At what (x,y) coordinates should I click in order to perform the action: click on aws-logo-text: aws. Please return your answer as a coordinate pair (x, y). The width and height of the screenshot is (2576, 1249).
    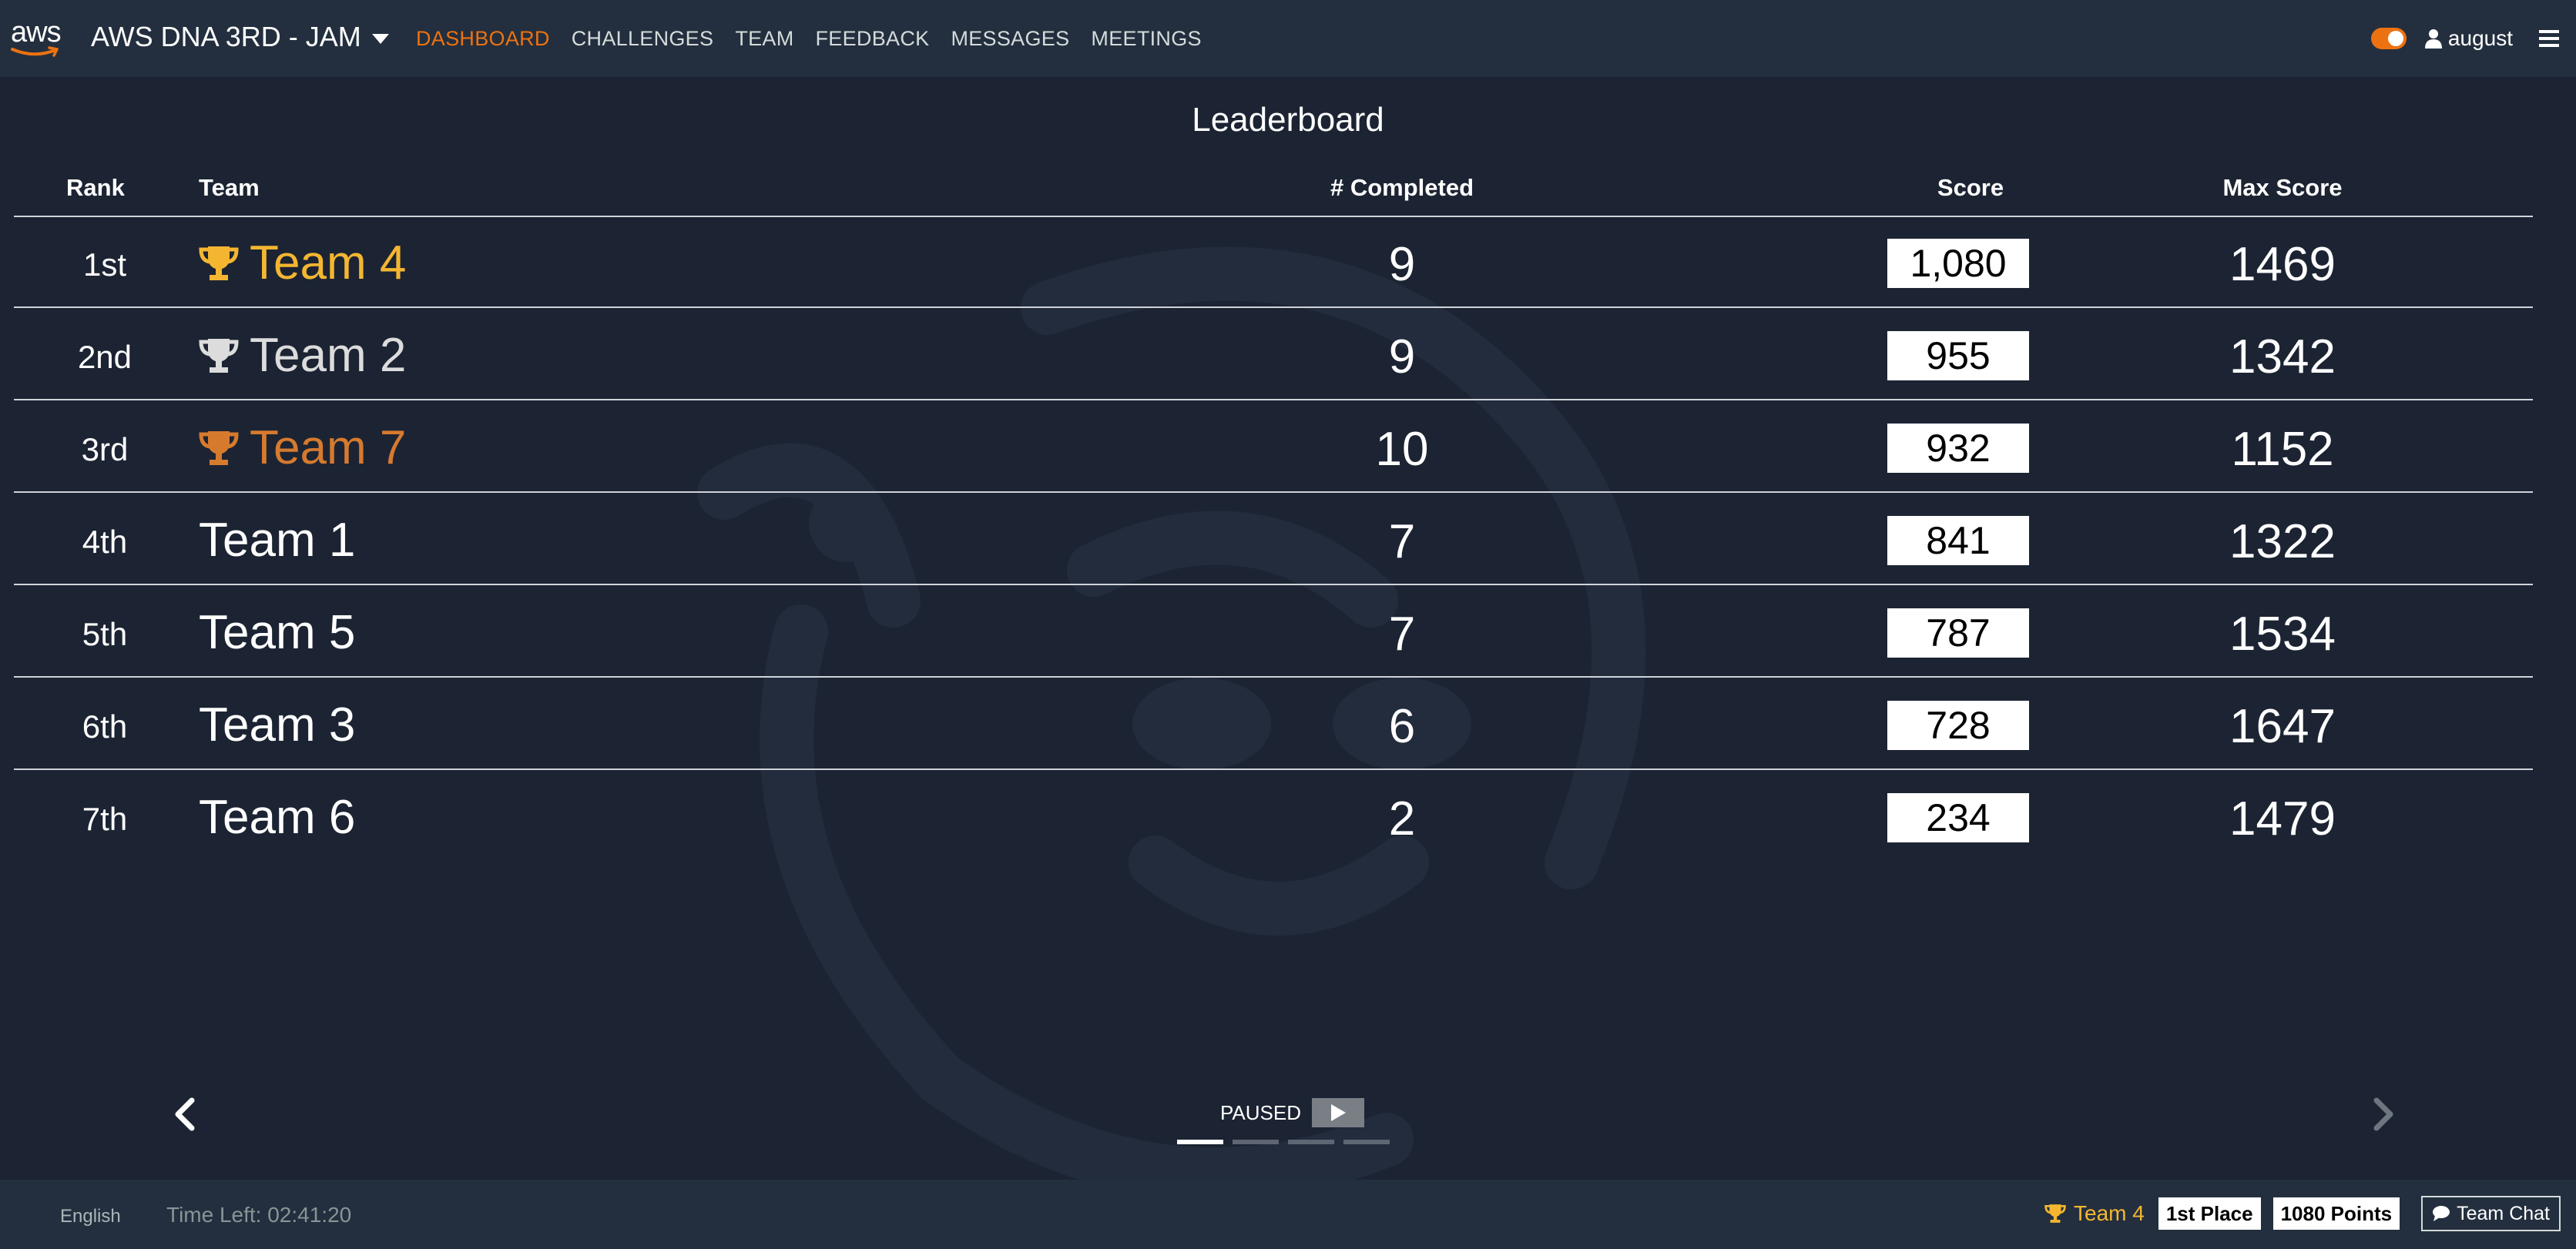
    Looking at the image, I should click on (36, 32).